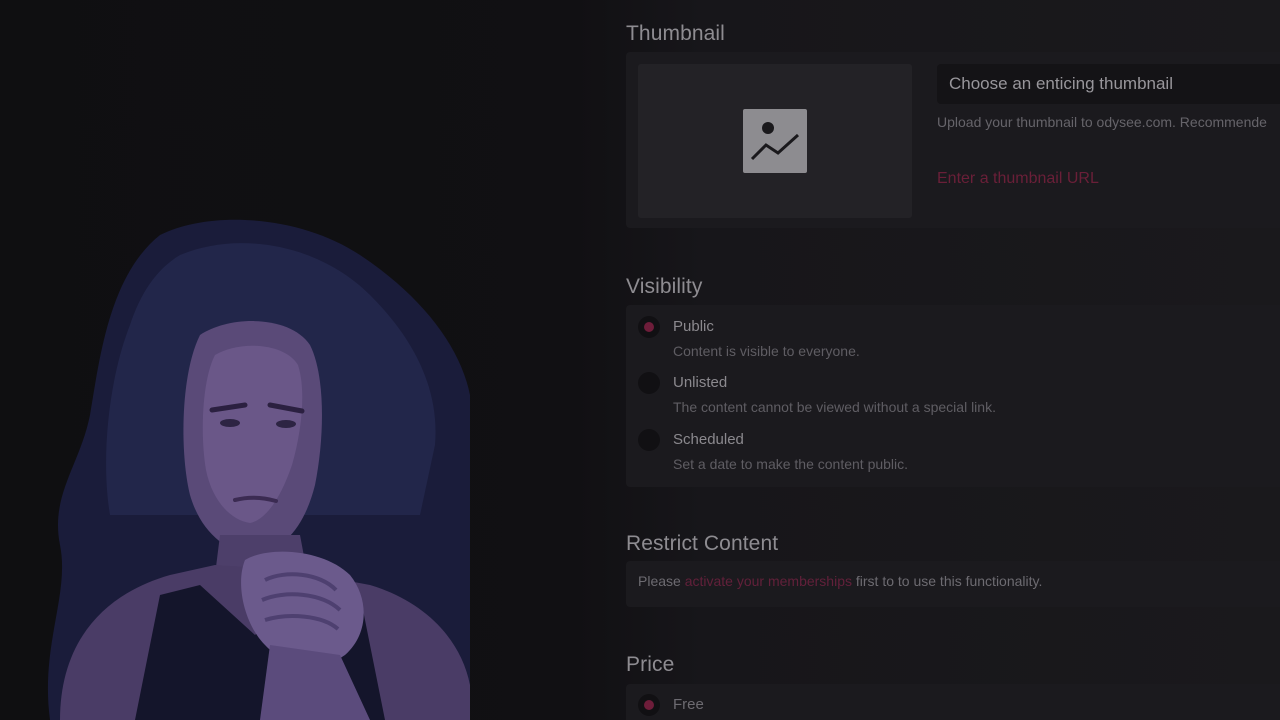  What do you see at coordinates (948, 707) in the screenshot?
I see `price-option-free: Free` at bounding box center [948, 707].